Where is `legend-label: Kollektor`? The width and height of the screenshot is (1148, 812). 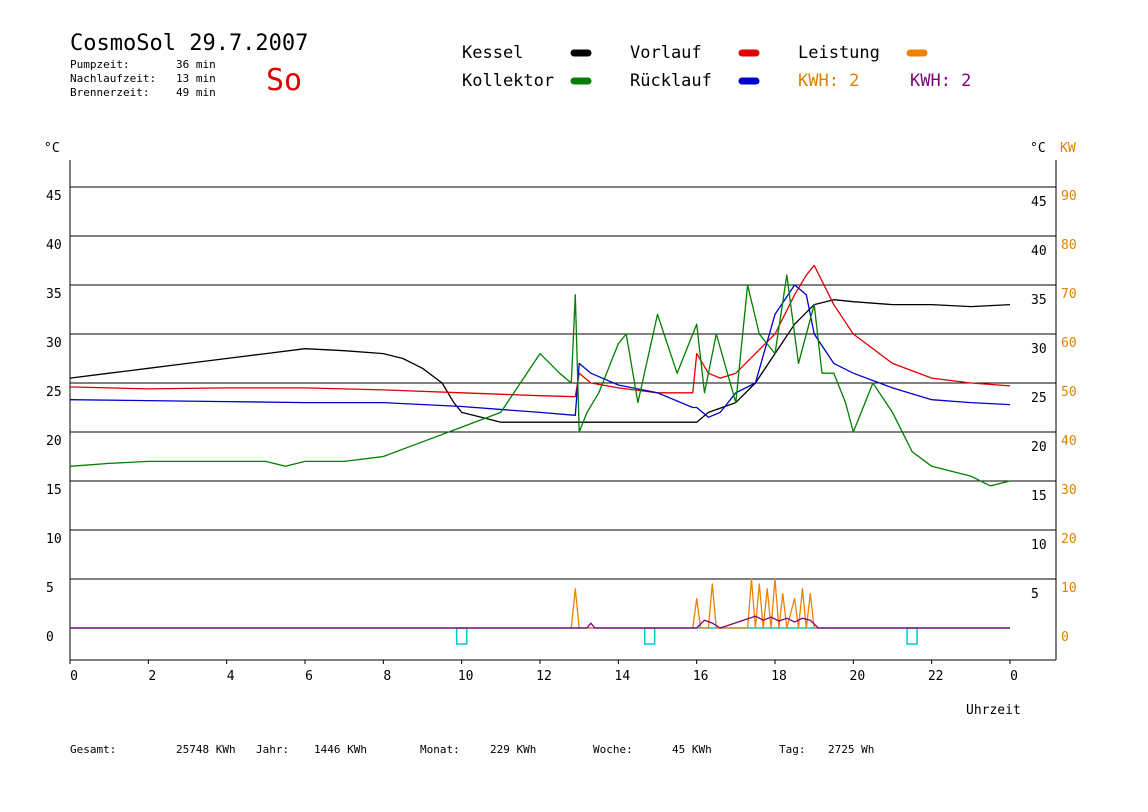
legend-label: Kollektor is located at coordinates (508, 81).